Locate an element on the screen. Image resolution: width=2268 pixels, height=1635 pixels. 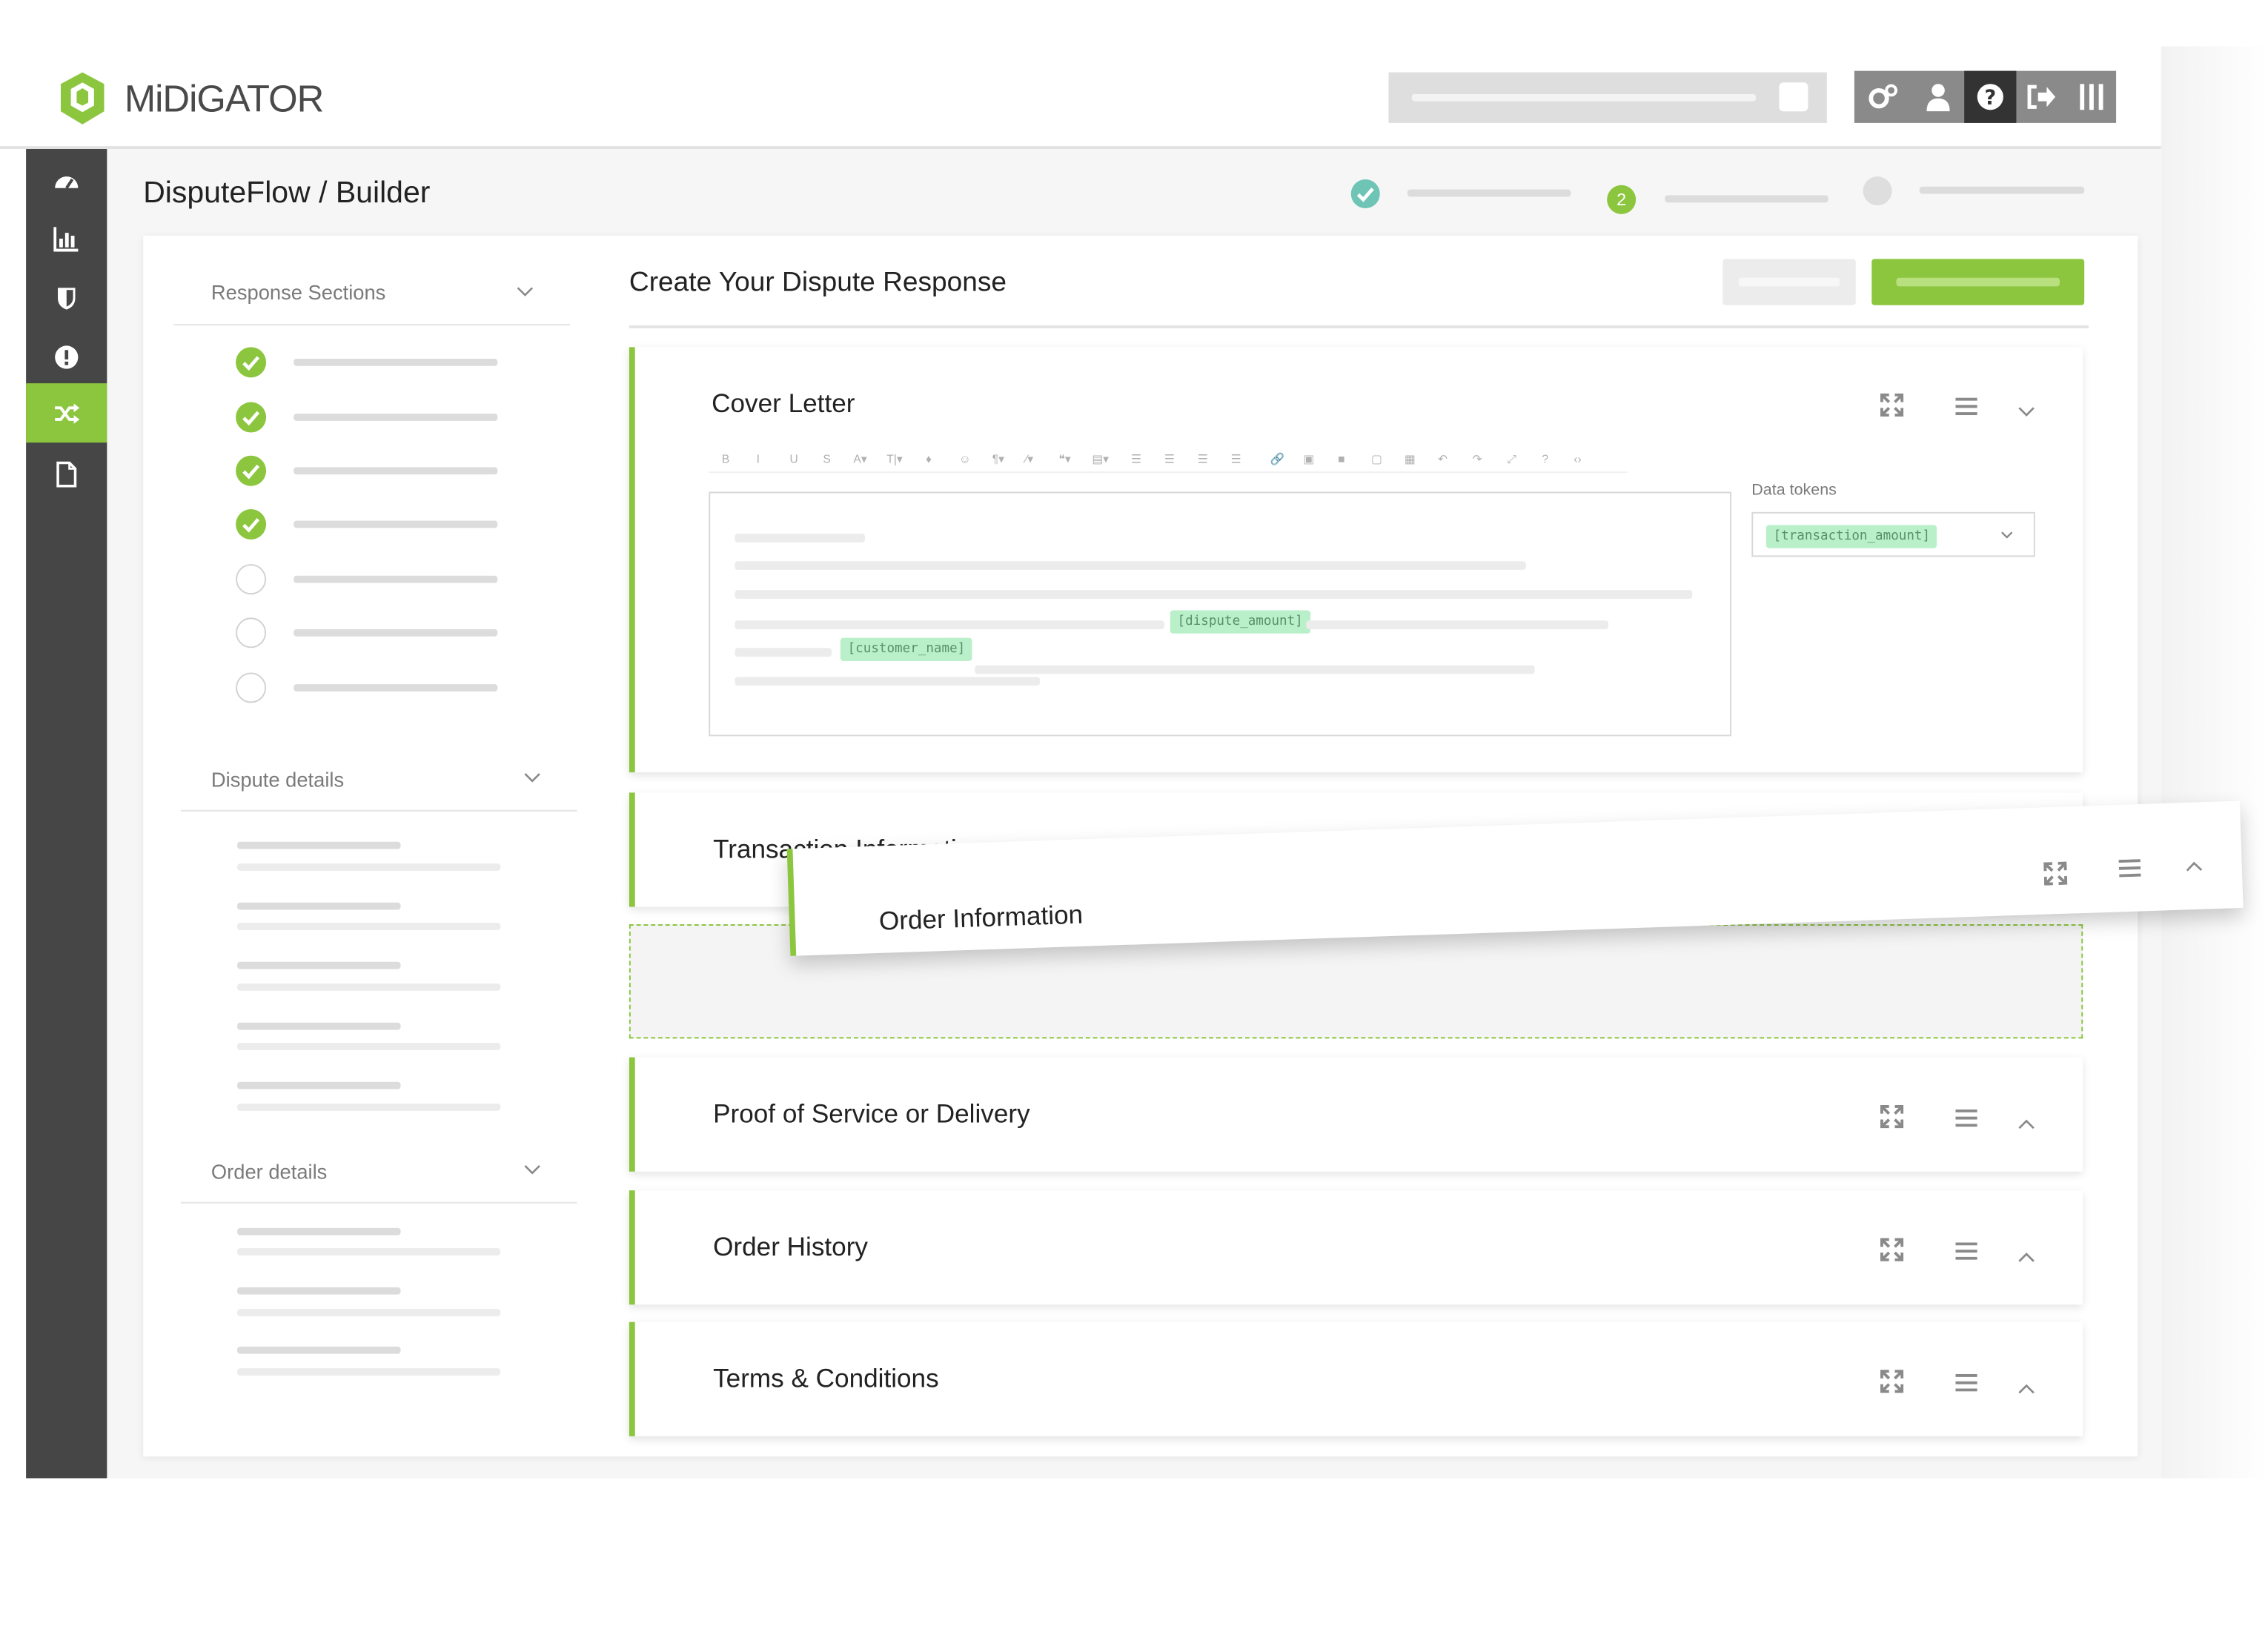
stepper-label-bar is located at coordinates (2002, 190).